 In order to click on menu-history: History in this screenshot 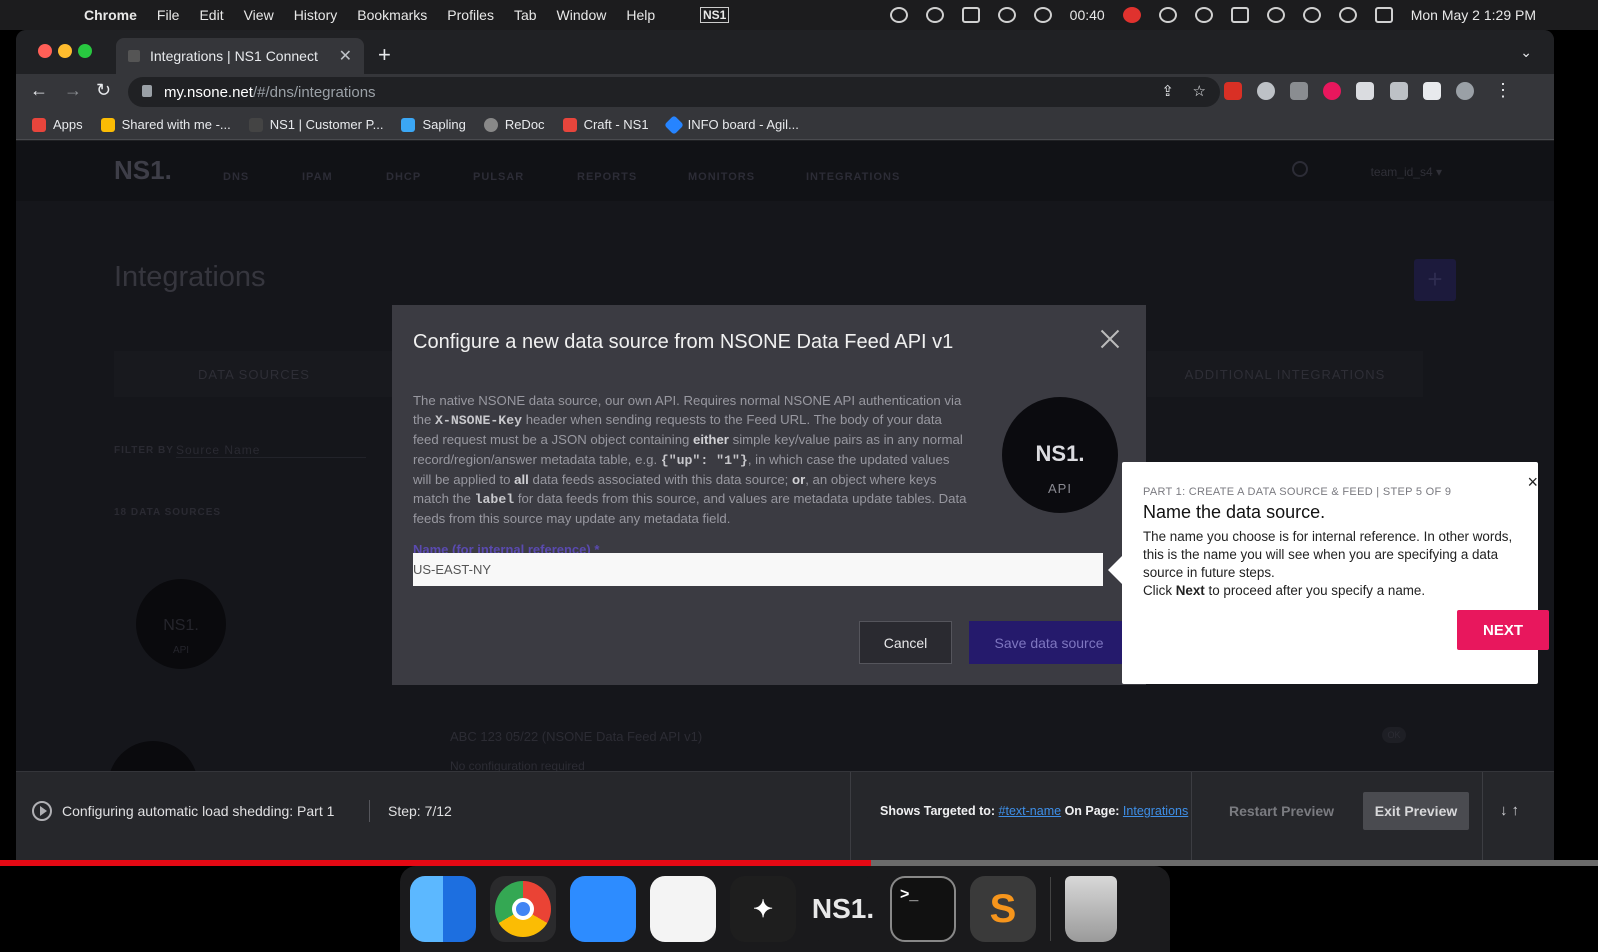, I will do `click(316, 15)`.